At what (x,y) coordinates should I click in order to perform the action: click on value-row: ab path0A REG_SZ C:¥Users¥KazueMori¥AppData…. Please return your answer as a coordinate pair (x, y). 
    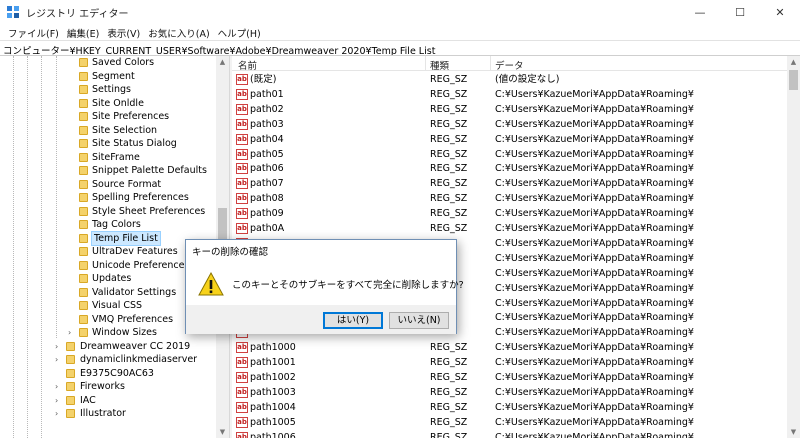
    Looking at the image, I should click on (509, 228).